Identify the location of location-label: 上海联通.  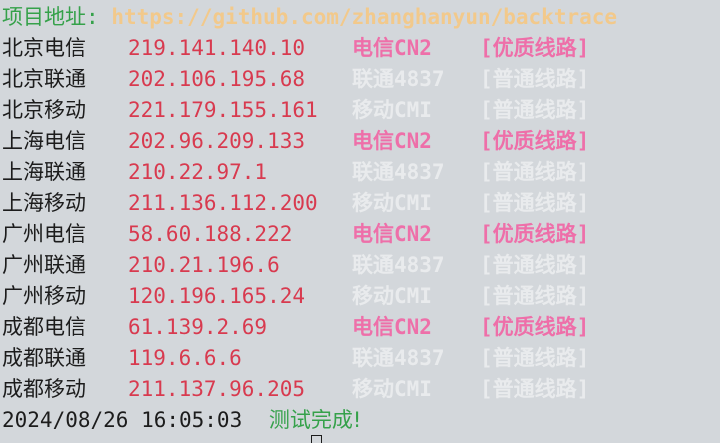
(44, 172).